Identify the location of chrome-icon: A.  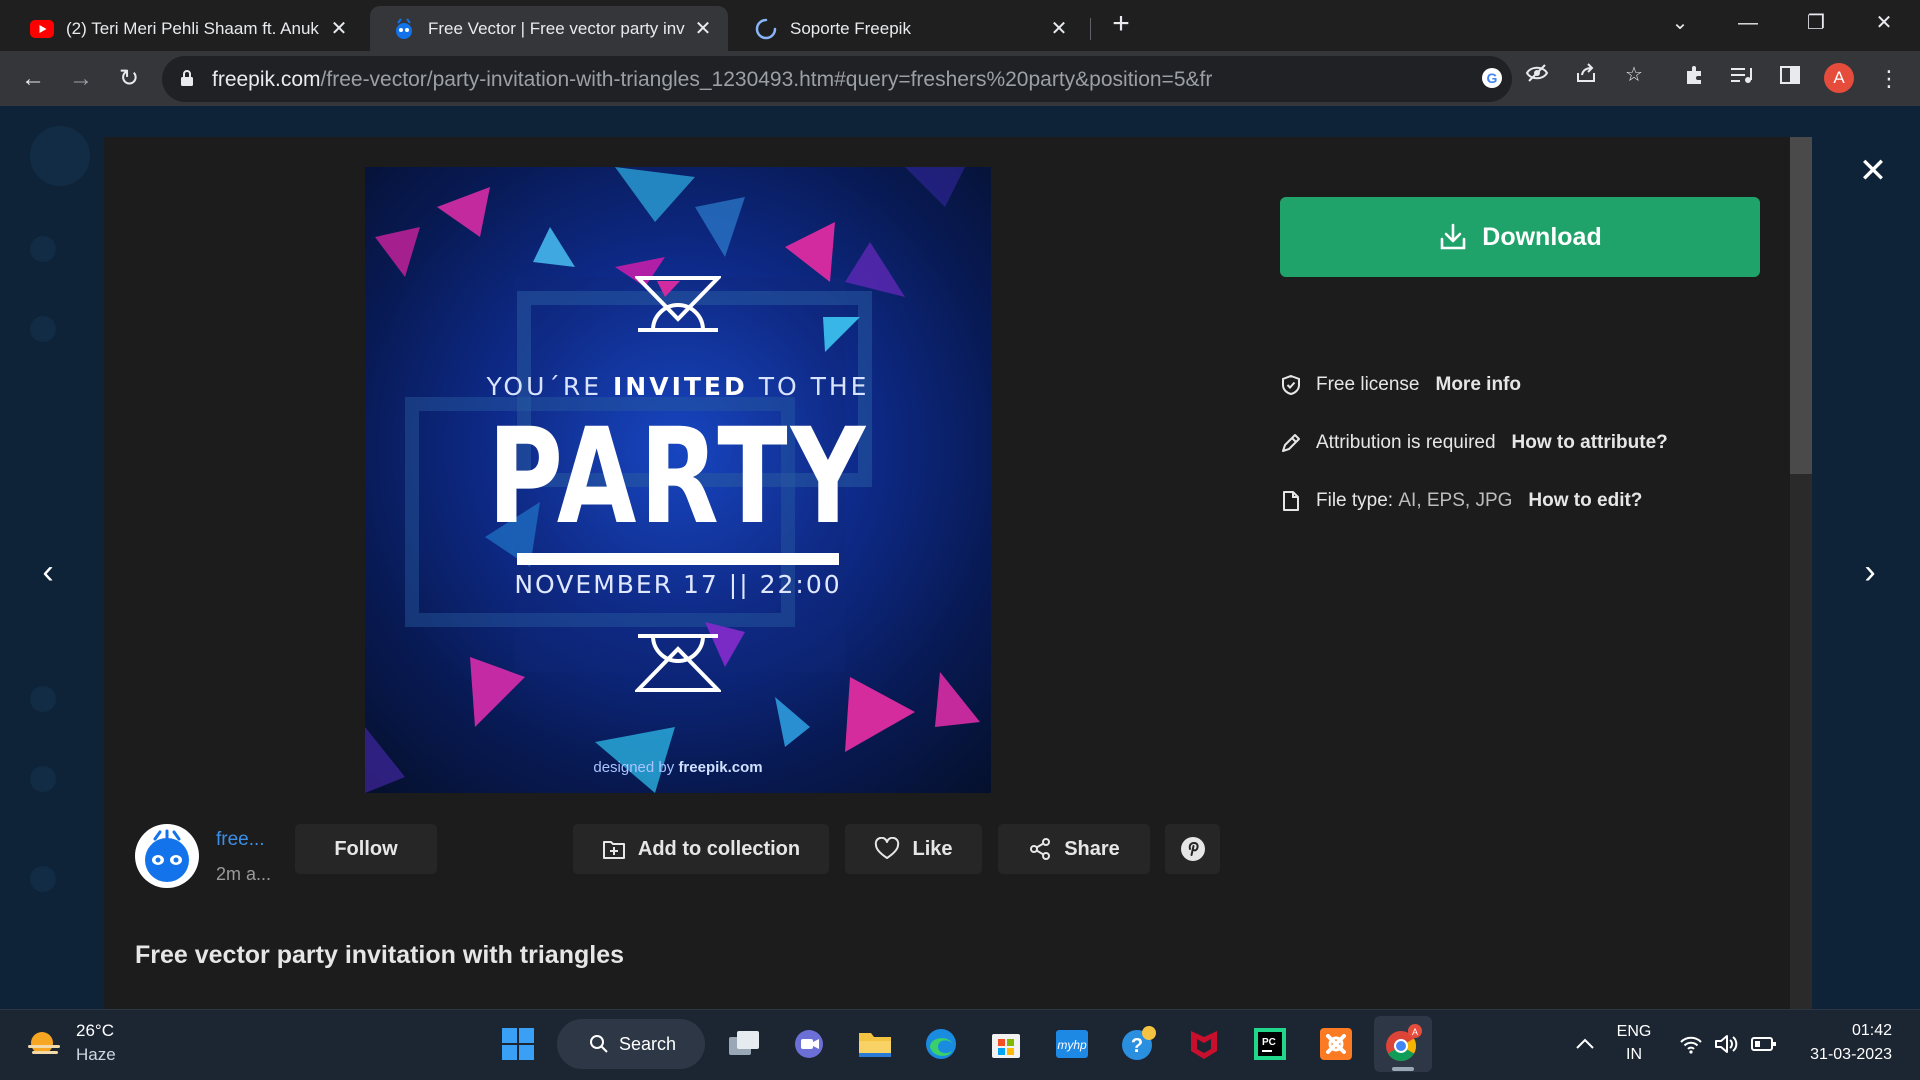
(1403, 1044).